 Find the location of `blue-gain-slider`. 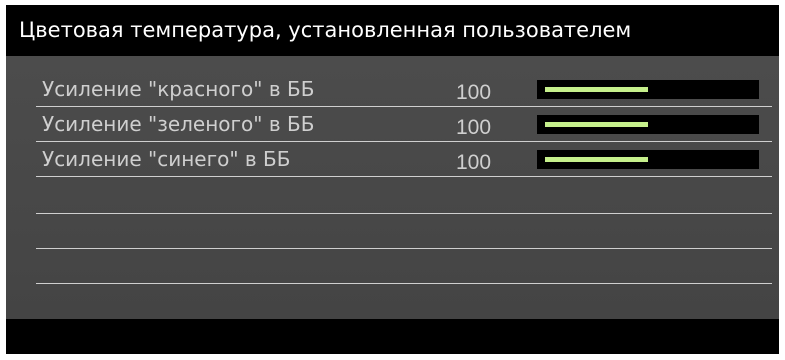

blue-gain-slider is located at coordinates (648, 159).